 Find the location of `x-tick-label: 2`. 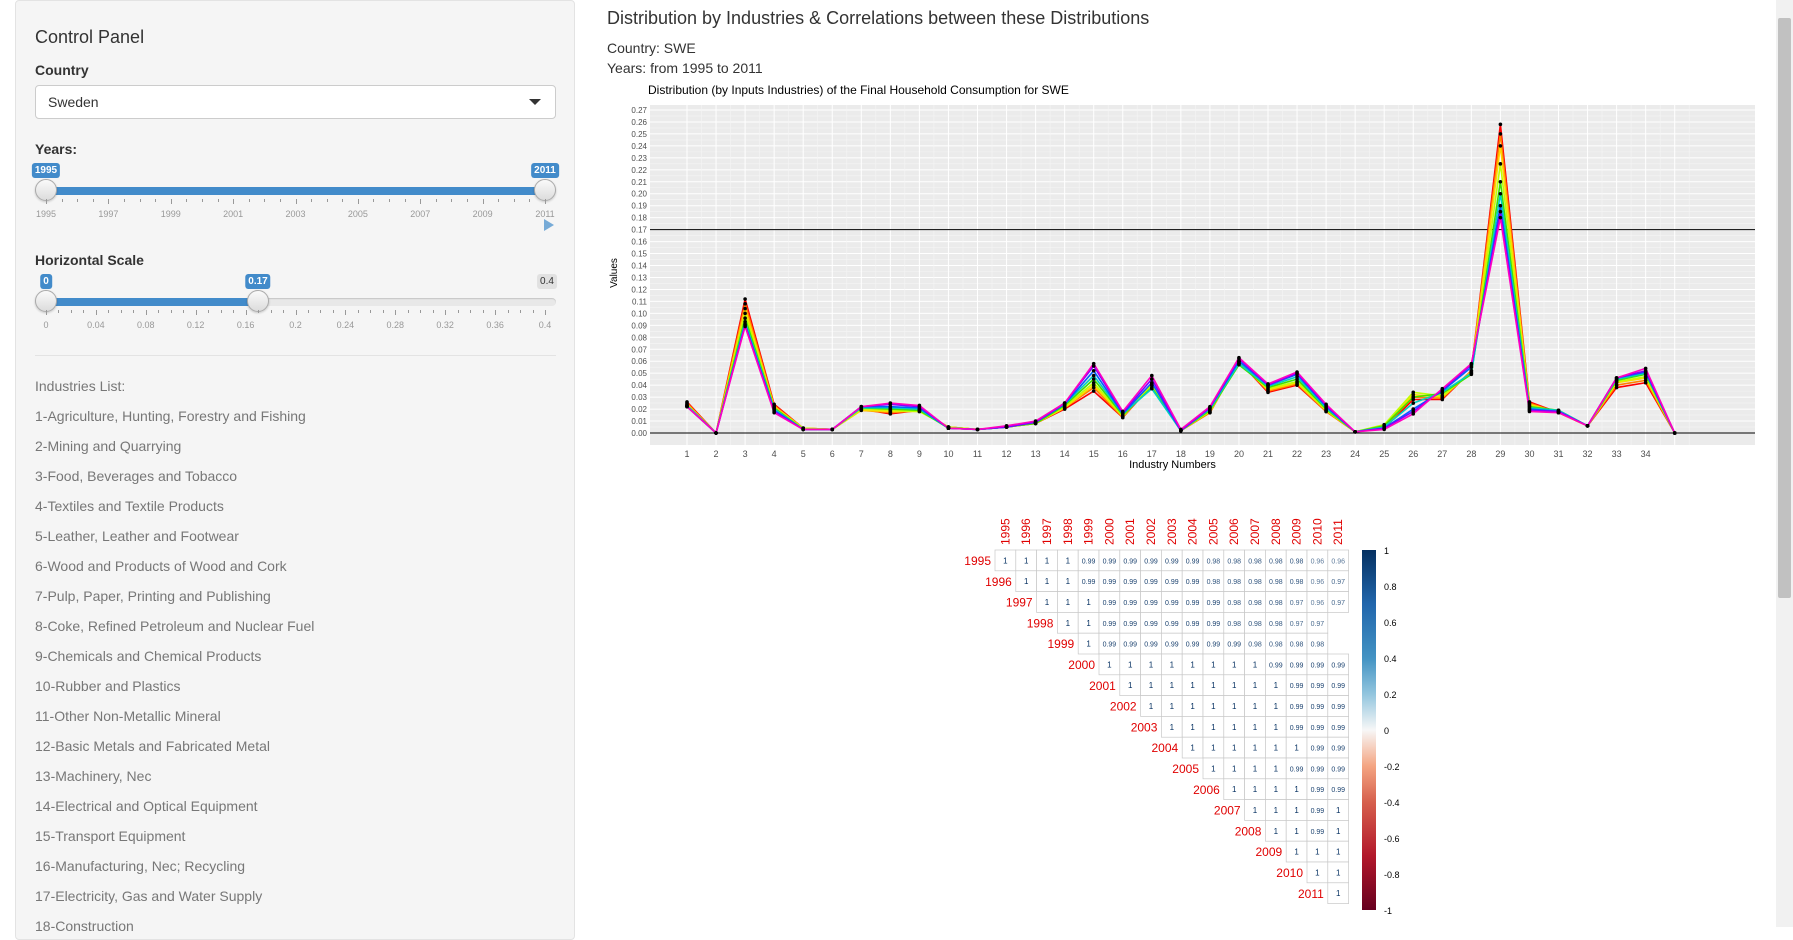

x-tick-label: 2 is located at coordinates (716, 454).